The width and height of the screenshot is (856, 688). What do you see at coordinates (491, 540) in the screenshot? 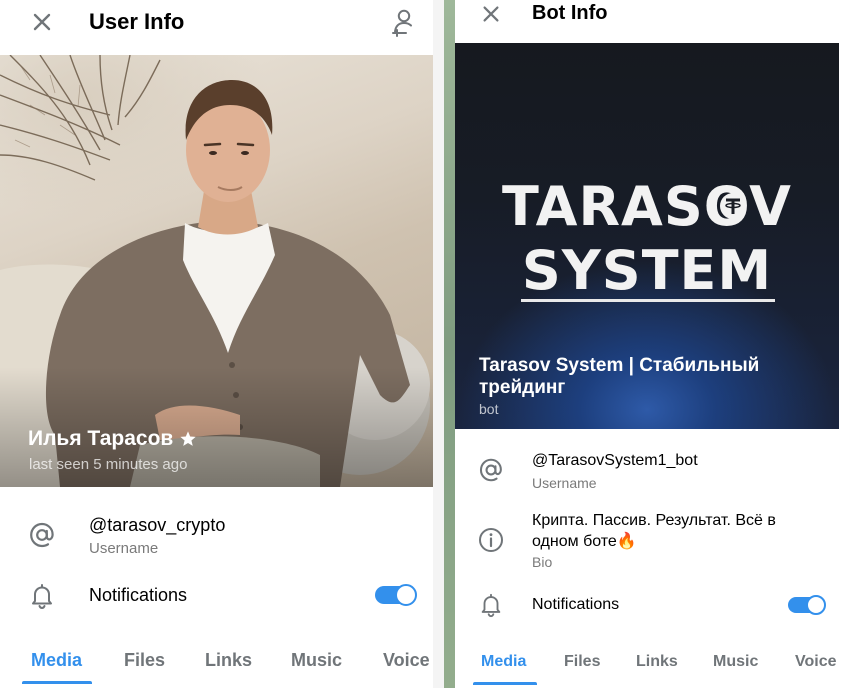
I see `info-icon` at bounding box center [491, 540].